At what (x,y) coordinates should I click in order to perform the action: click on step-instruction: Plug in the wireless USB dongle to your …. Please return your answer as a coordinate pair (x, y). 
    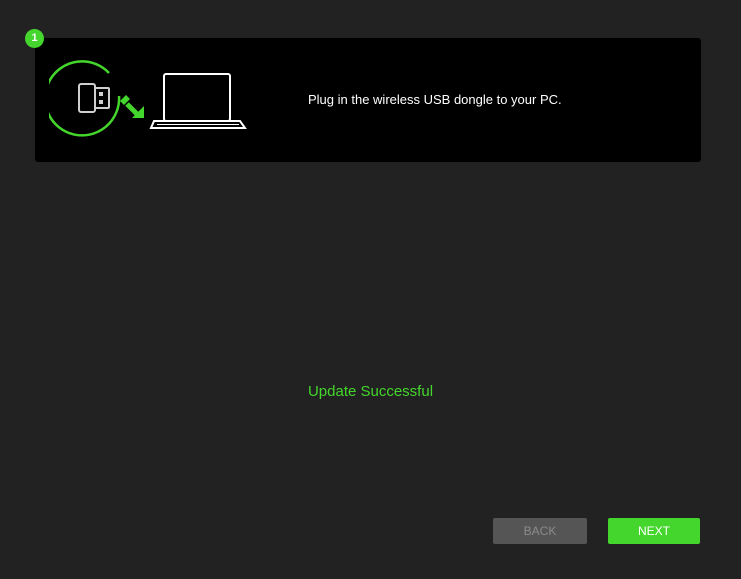
    Looking at the image, I should click on (435, 99).